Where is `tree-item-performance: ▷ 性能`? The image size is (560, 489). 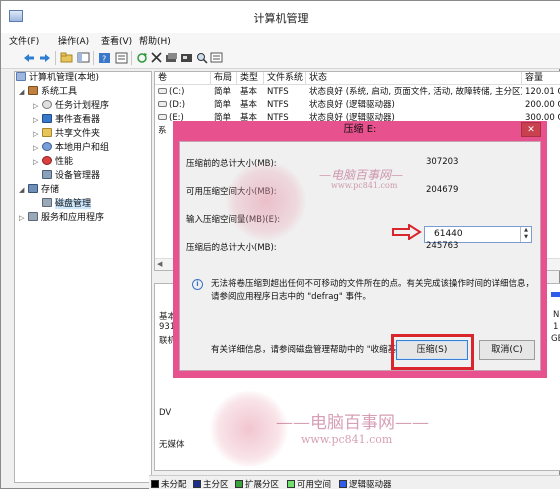 tree-item-performance: ▷ 性能 is located at coordinates (53, 162).